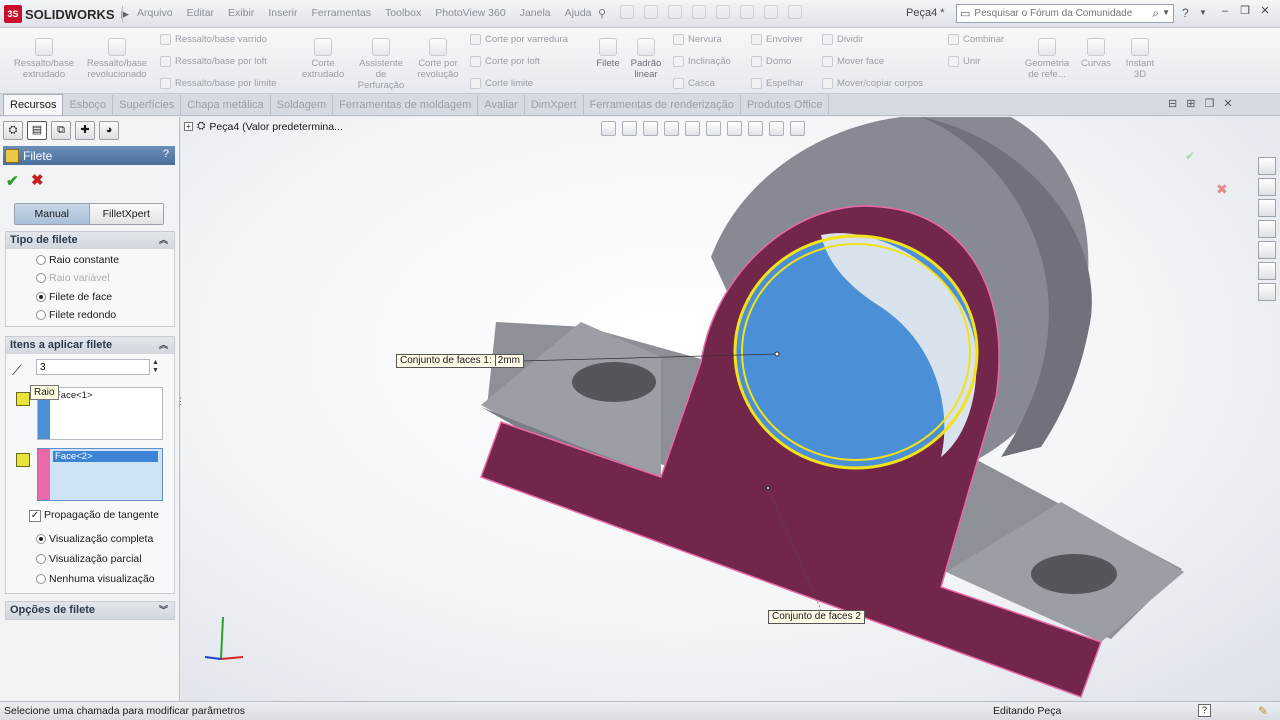 The width and height of the screenshot is (1280, 720). I want to click on confirm-corner-cancel-icon: ✖, so click(1222, 189).